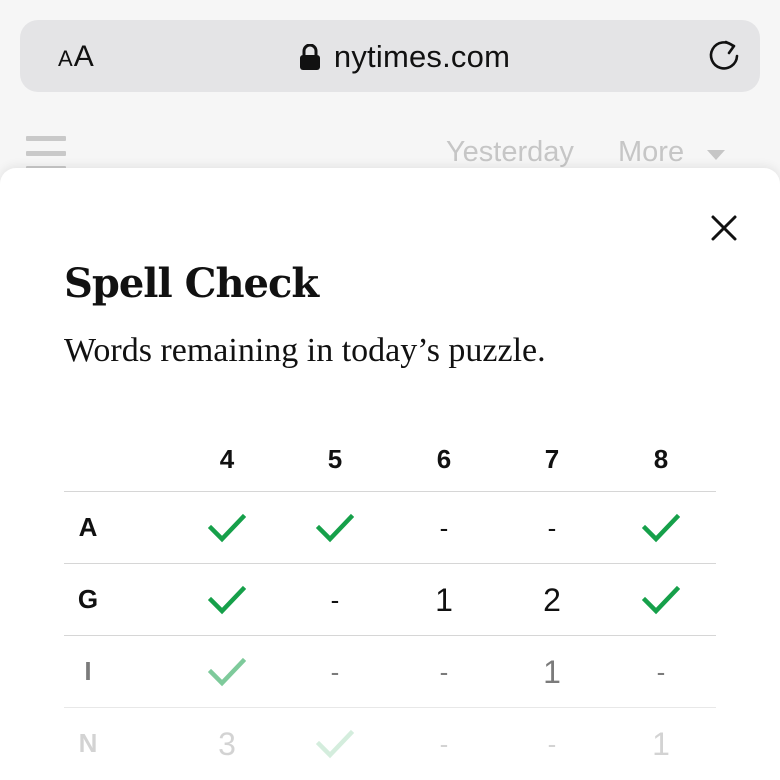 Image resolution: width=780 pixels, height=780 pixels. I want to click on column-header-7: 7, so click(552, 459).